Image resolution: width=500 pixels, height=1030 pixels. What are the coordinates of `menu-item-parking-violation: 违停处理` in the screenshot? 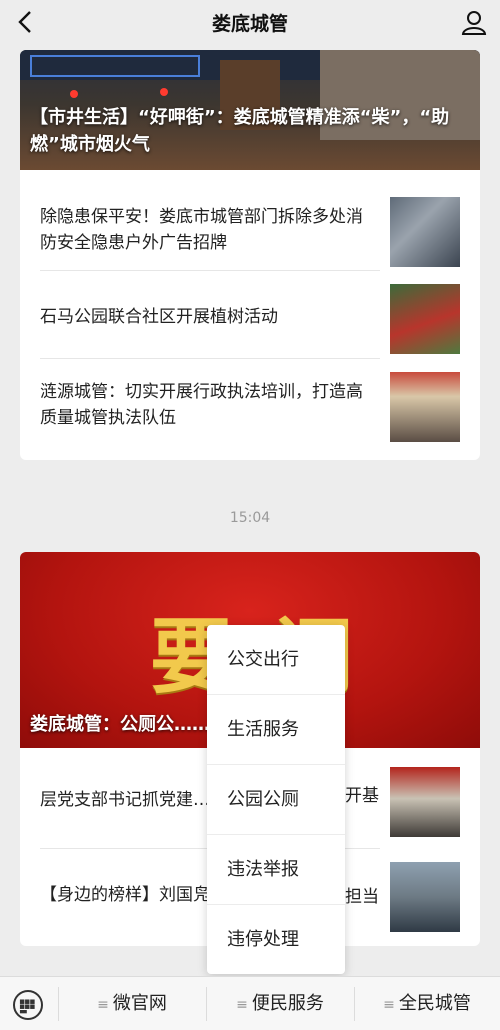 It's located at (276, 940).